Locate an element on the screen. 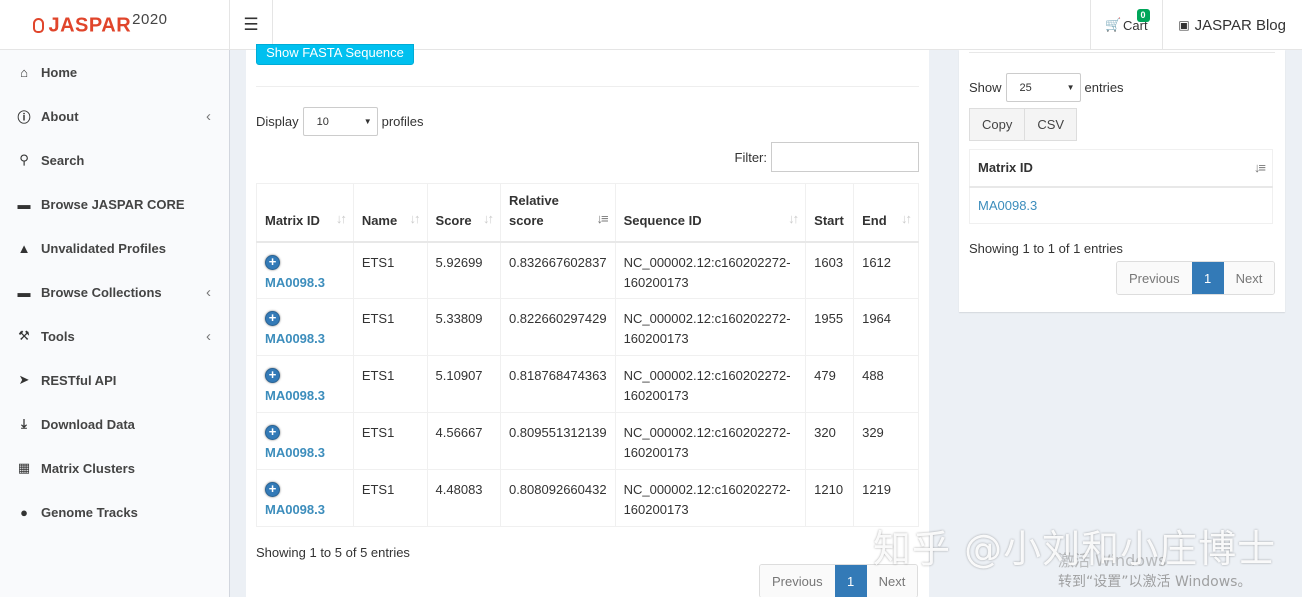 The height and width of the screenshot is (597, 1302). column-header-relative-score: Relative score ↓≡ is located at coordinates (557, 213).